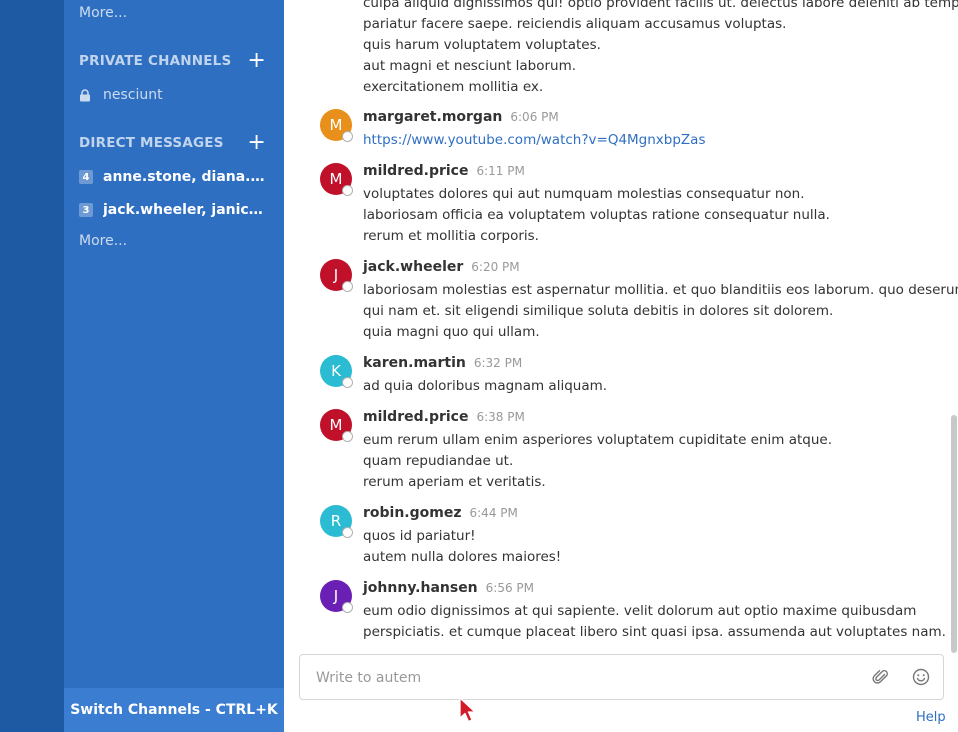 The height and width of the screenshot is (732, 958). I want to click on post-time: 6:32 PM, so click(498, 363).